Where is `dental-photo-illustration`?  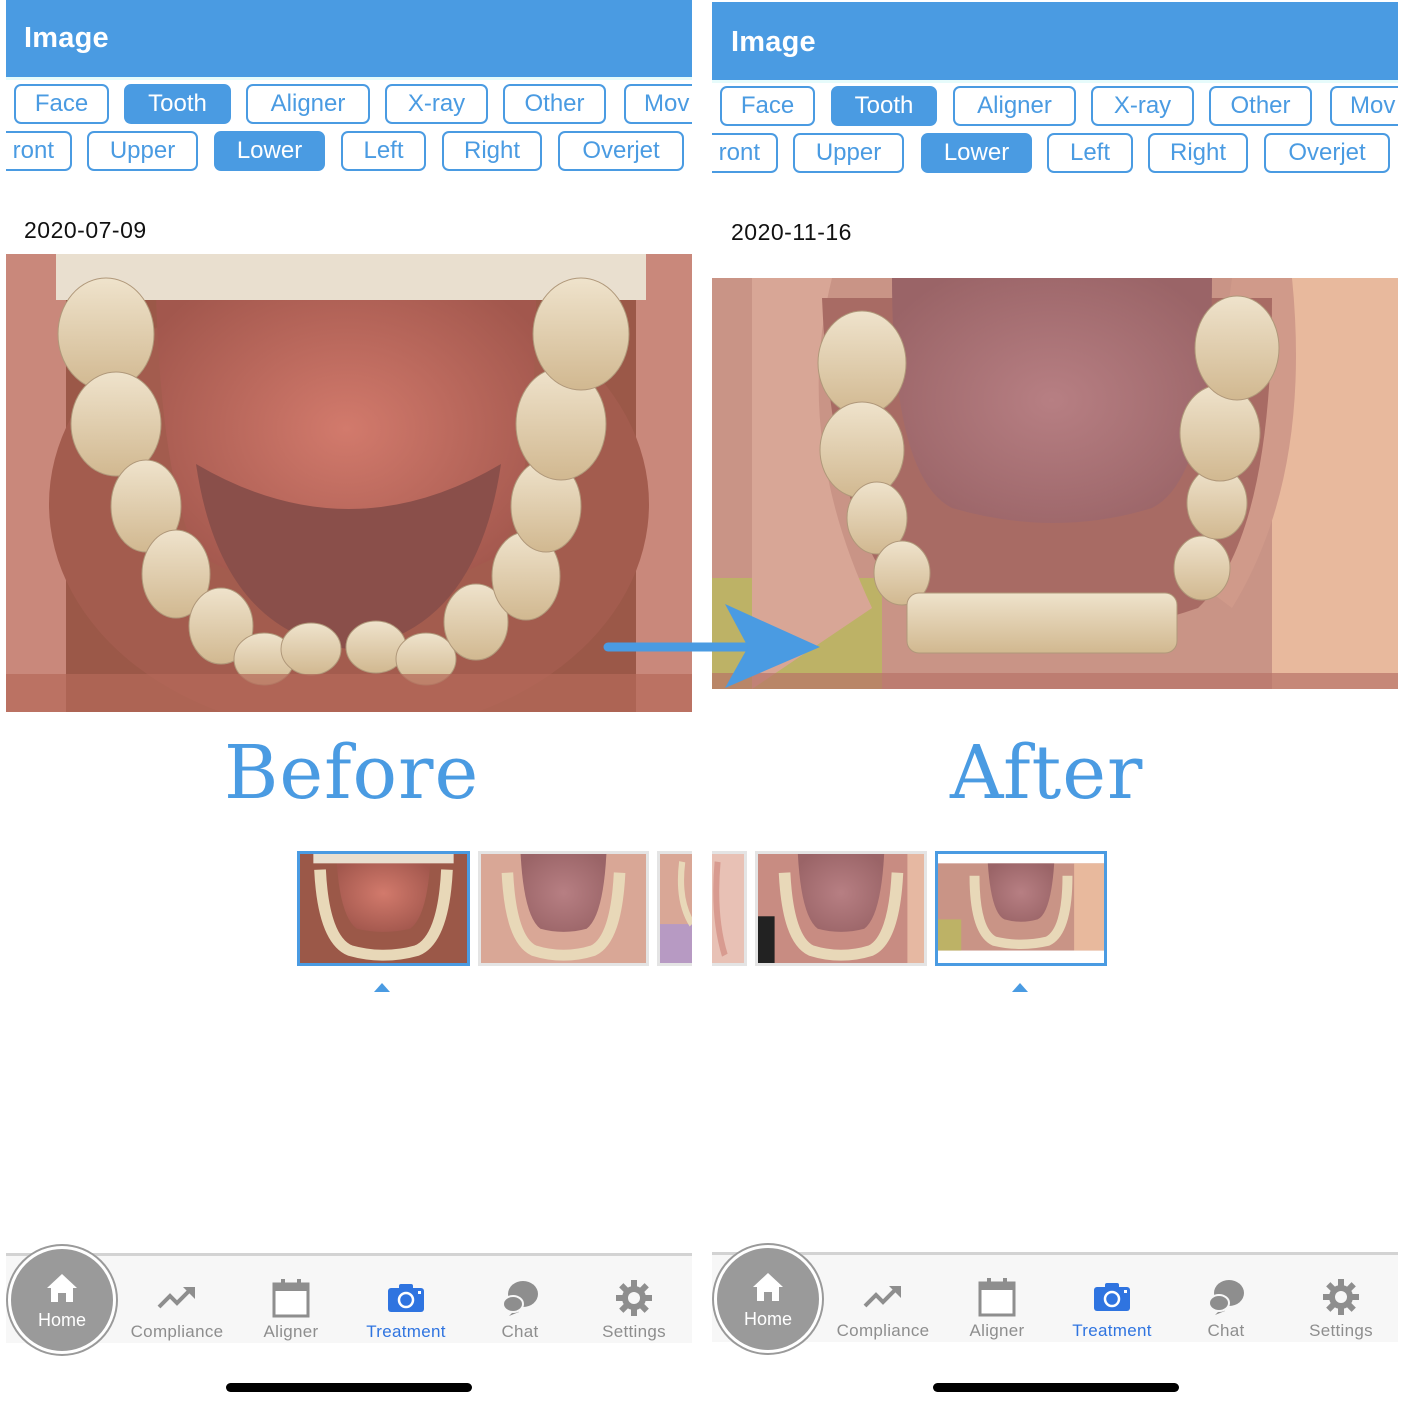 dental-photo-illustration is located at coordinates (1055, 483).